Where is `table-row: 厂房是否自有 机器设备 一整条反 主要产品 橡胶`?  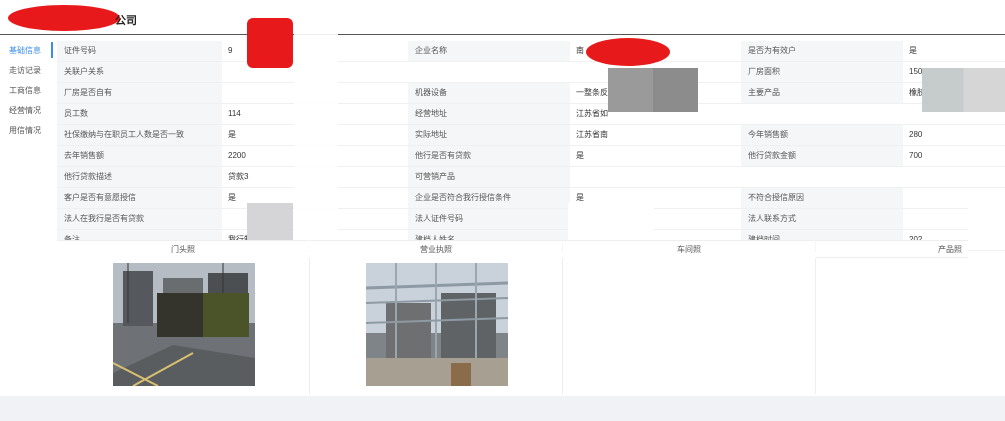
table-row: 厂房是否自有 机器设备 一整条反 主要产品 橡胶 is located at coordinates (531, 93).